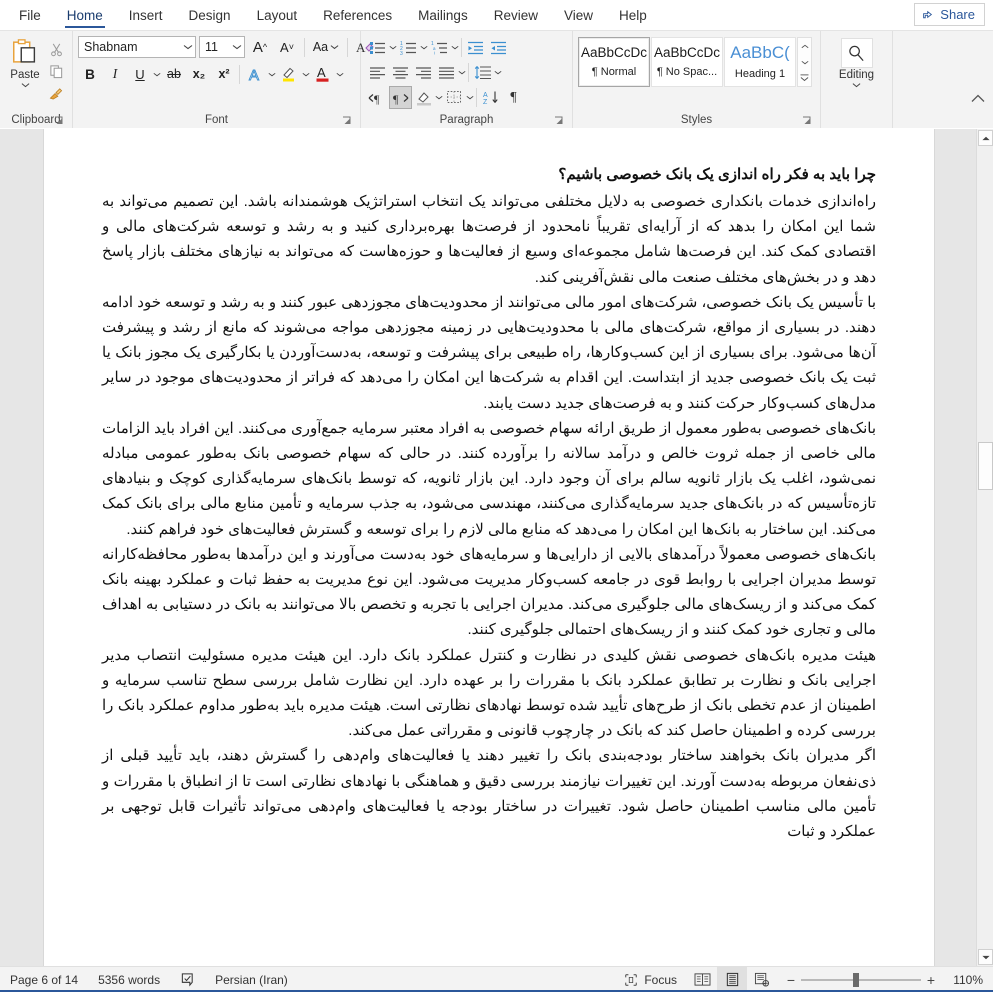  Describe the element at coordinates (423, 72) in the screenshot. I see `align-right-button` at that location.